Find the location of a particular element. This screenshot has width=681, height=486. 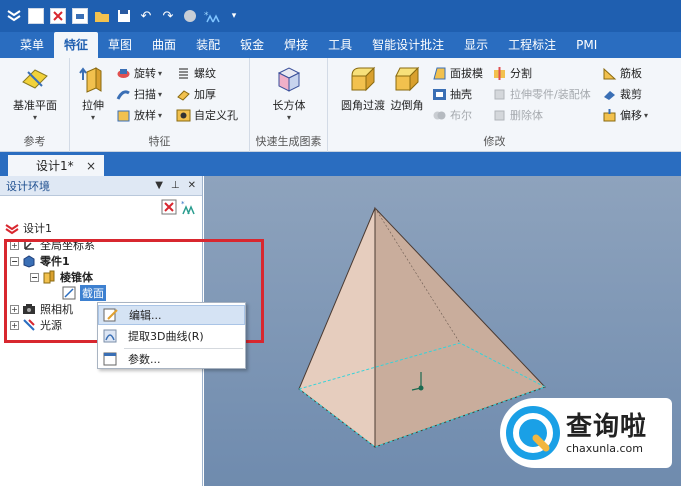

tab-surface: 曲面 is located at coordinates (164, 45).